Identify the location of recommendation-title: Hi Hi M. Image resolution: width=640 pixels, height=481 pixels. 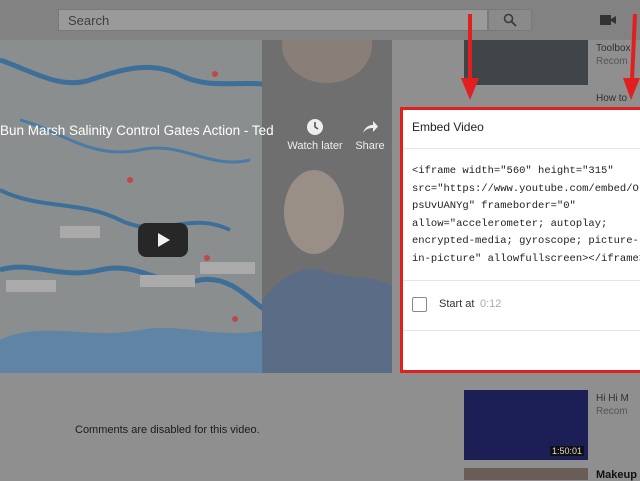
(618, 398).